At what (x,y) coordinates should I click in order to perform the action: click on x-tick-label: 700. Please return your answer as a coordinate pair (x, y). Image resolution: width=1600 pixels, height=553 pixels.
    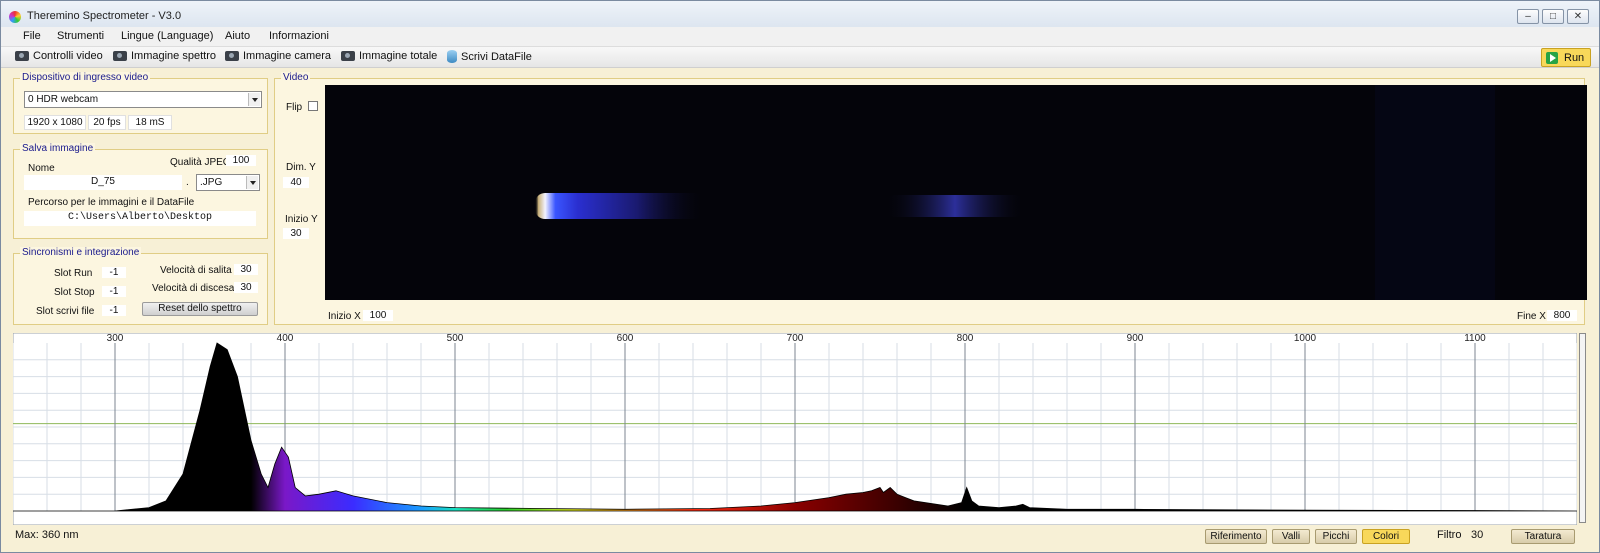
    Looking at the image, I should click on (795, 338).